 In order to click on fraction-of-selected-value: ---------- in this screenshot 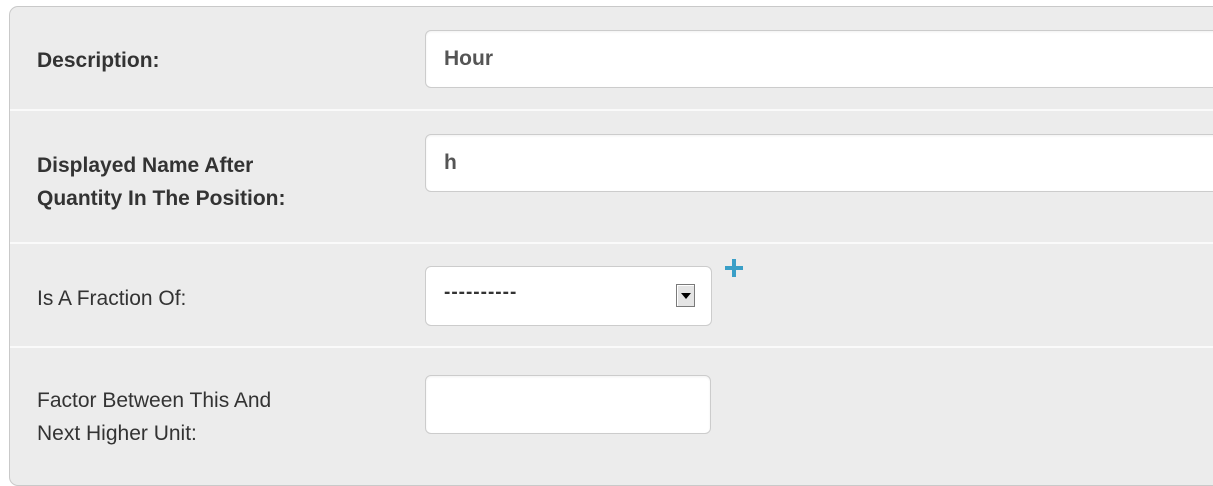, I will do `click(481, 292)`.